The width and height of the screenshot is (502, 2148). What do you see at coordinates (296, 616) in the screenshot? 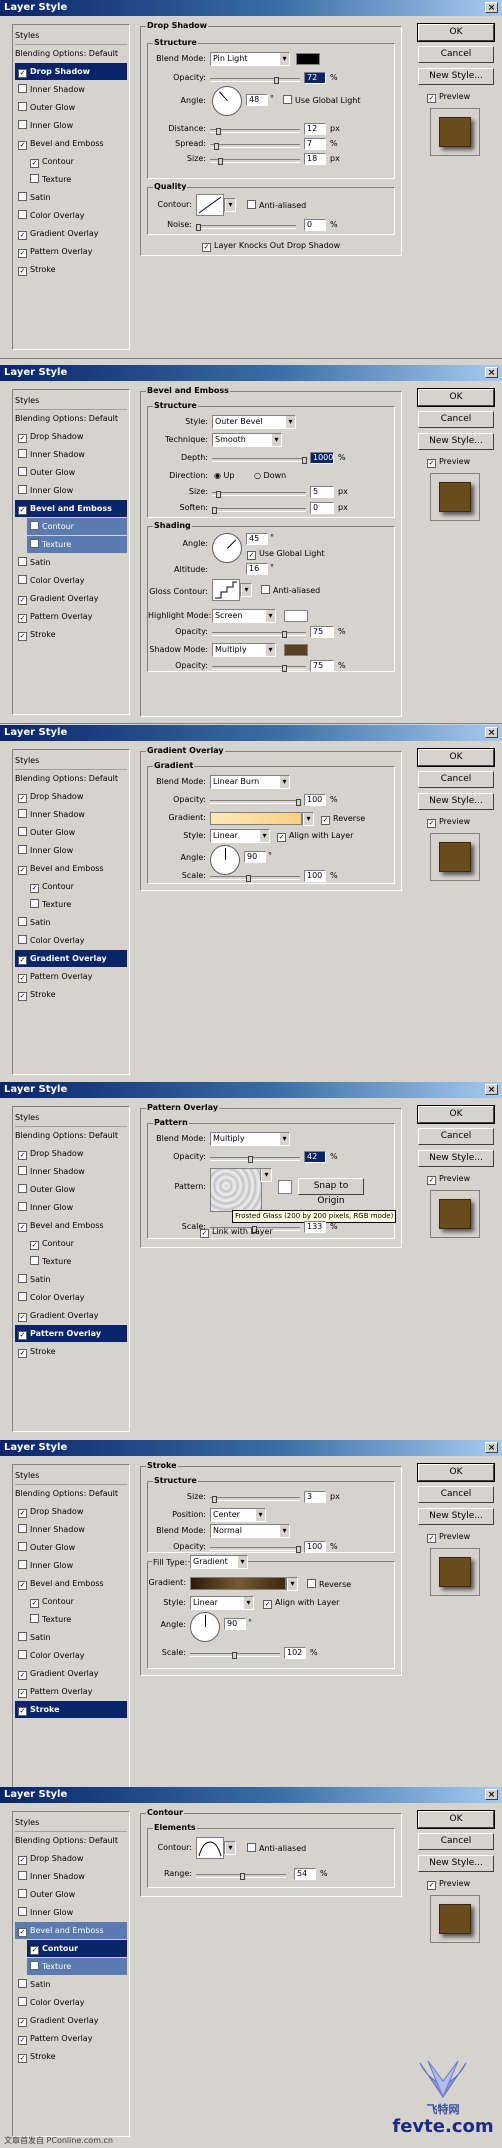
I see `highlight-color-swatch` at bounding box center [296, 616].